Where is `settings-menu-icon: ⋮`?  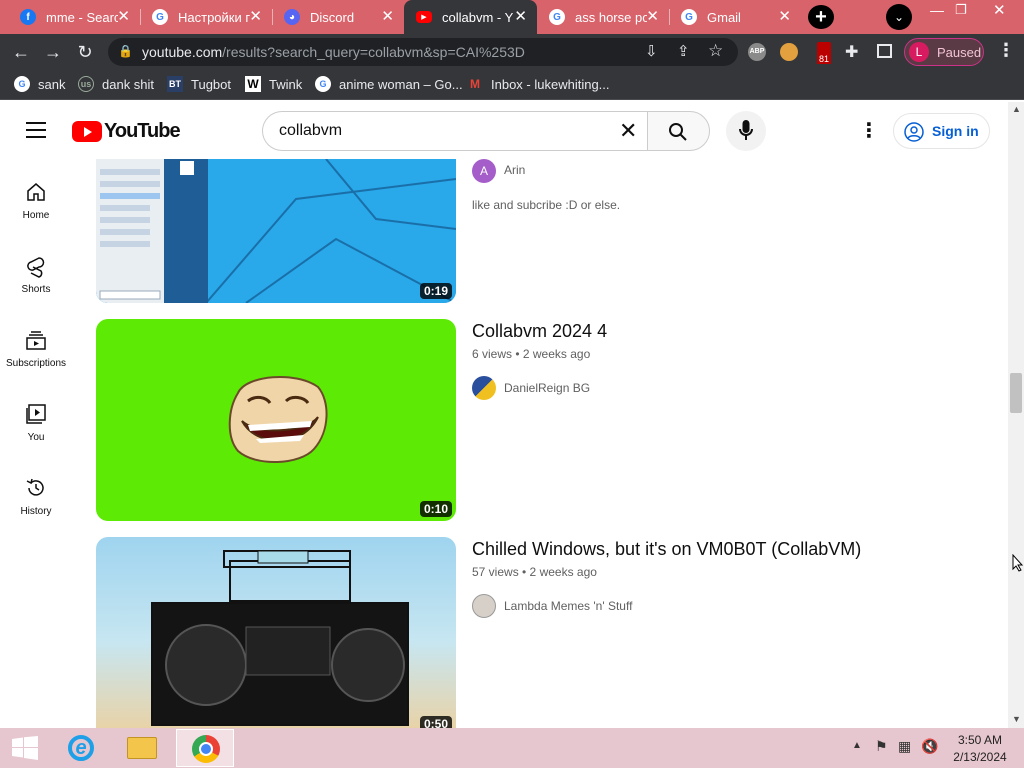
settings-menu-icon: ⋮ is located at coordinates (869, 130).